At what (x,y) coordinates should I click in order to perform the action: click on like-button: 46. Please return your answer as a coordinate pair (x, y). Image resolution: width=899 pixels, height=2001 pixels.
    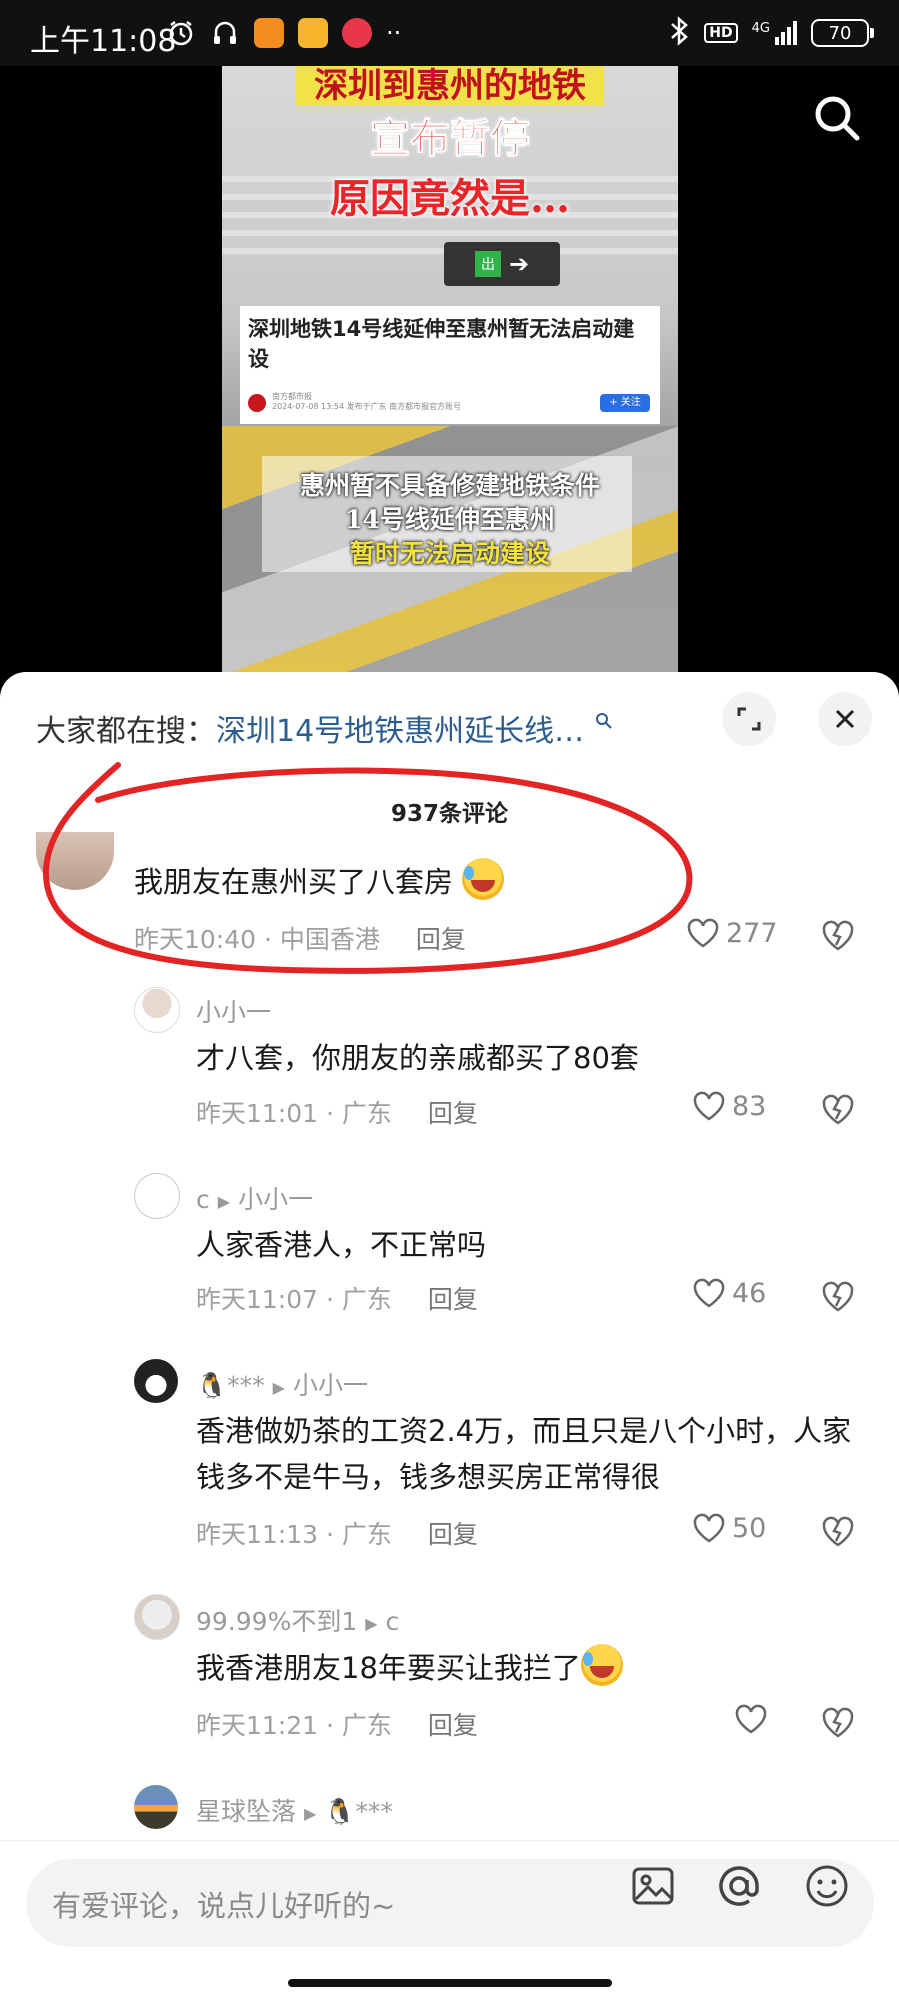
    Looking at the image, I should click on (729, 1293).